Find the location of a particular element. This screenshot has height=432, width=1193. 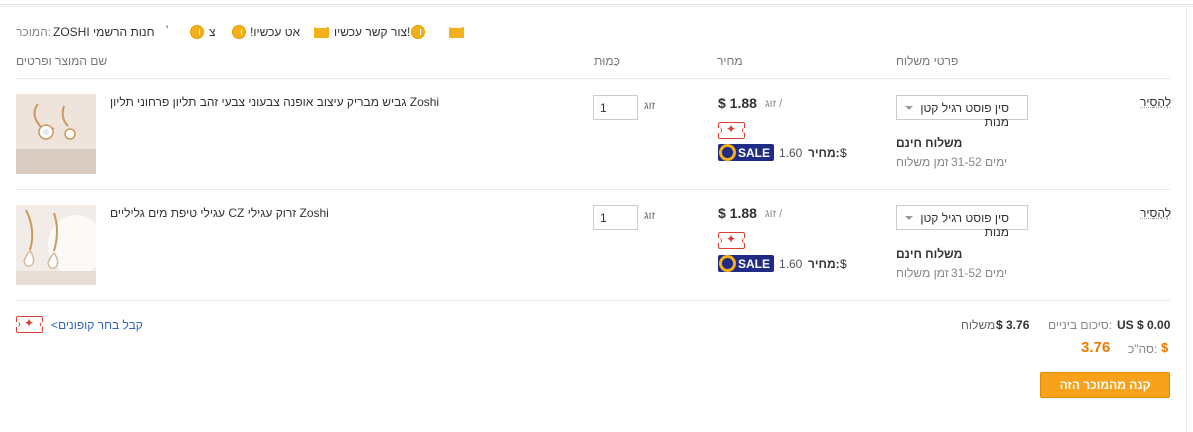

column-quantity-header: כַּמוּת is located at coordinates (607, 61).